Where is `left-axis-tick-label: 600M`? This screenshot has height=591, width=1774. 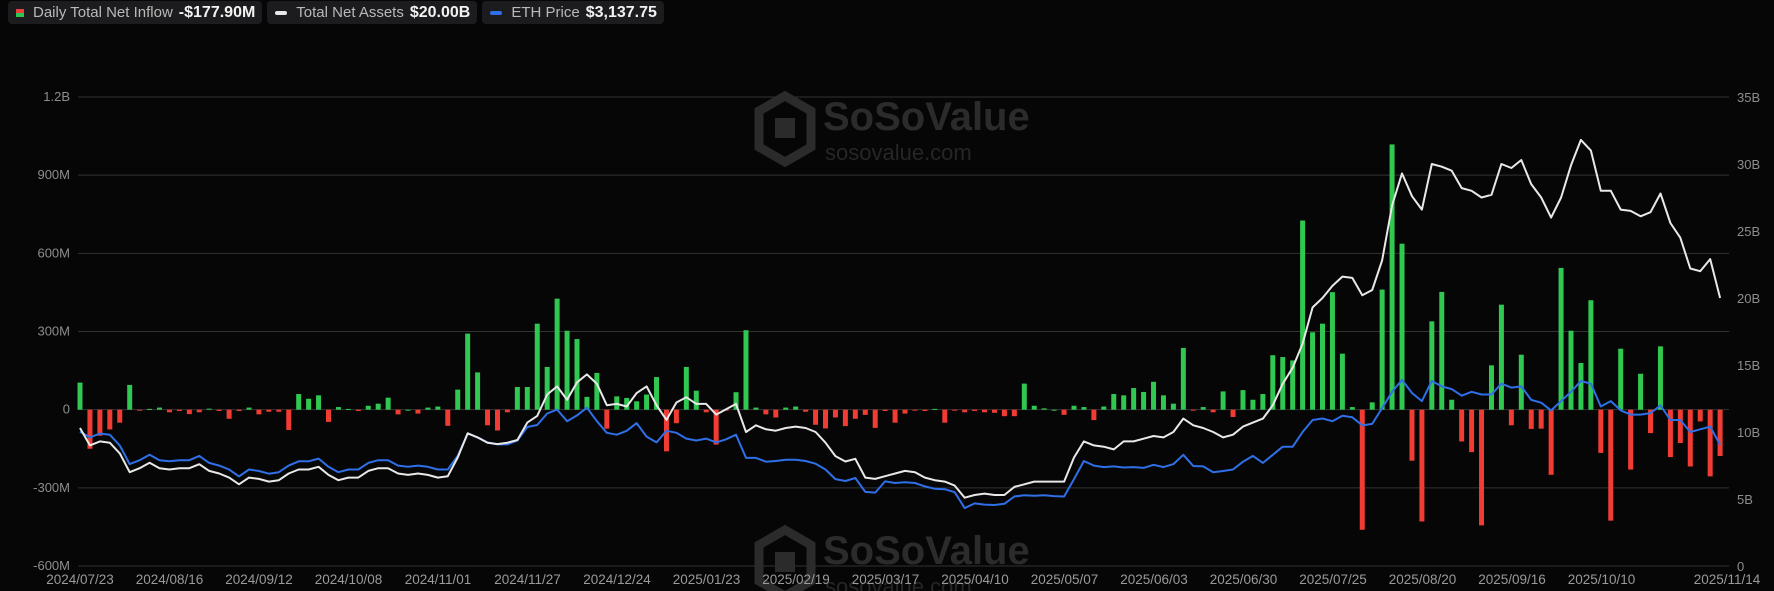
left-axis-tick-label: 600M is located at coordinates (53, 252).